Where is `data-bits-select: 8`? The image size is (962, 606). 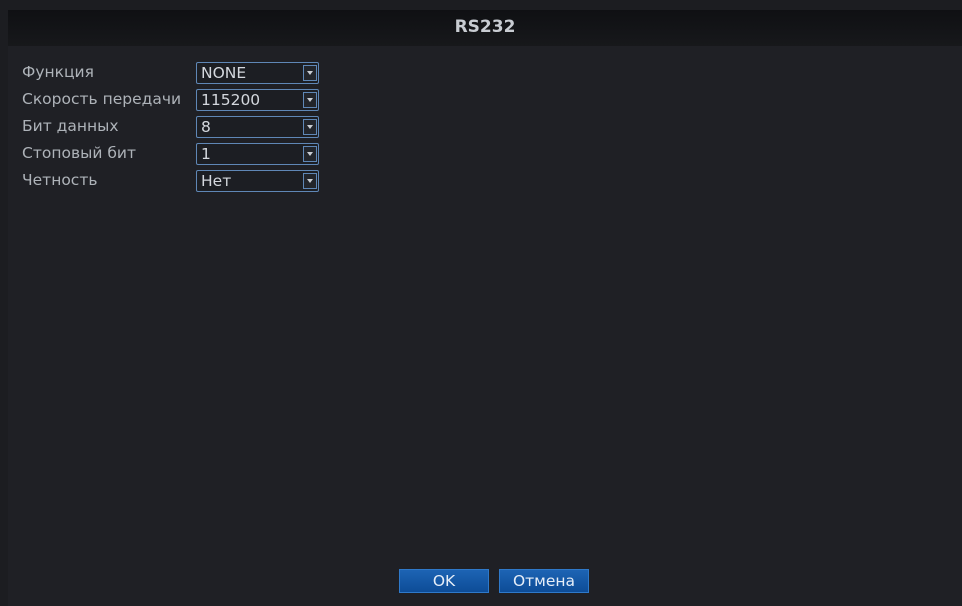 data-bits-select: 8 is located at coordinates (257, 127).